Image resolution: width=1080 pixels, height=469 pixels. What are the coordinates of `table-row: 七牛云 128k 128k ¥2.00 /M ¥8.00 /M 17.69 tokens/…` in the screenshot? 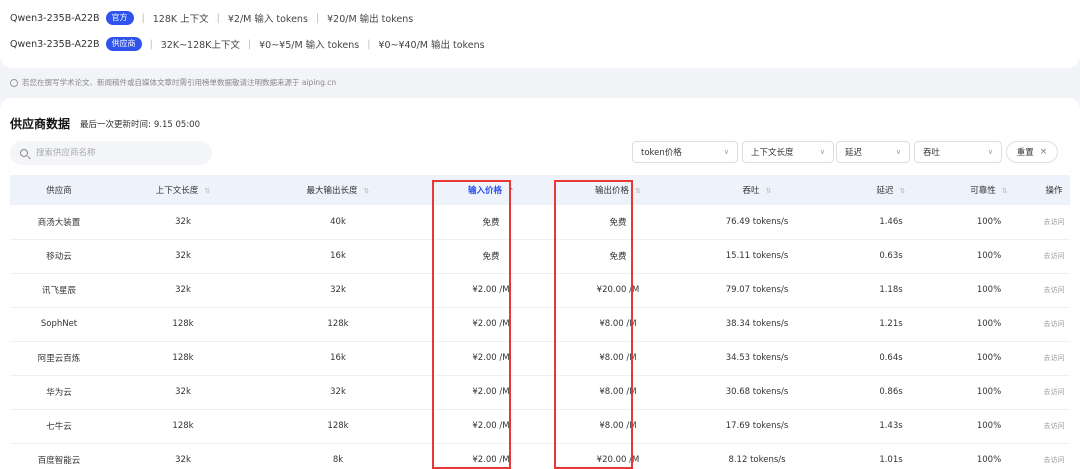 It's located at (540, 426).